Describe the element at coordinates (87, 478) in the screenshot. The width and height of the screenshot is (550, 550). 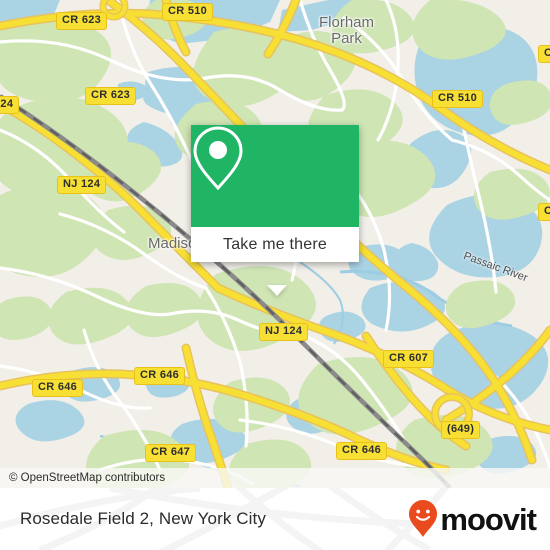
I see `attribution-text: © OpenStreetMap contributors` at that location.